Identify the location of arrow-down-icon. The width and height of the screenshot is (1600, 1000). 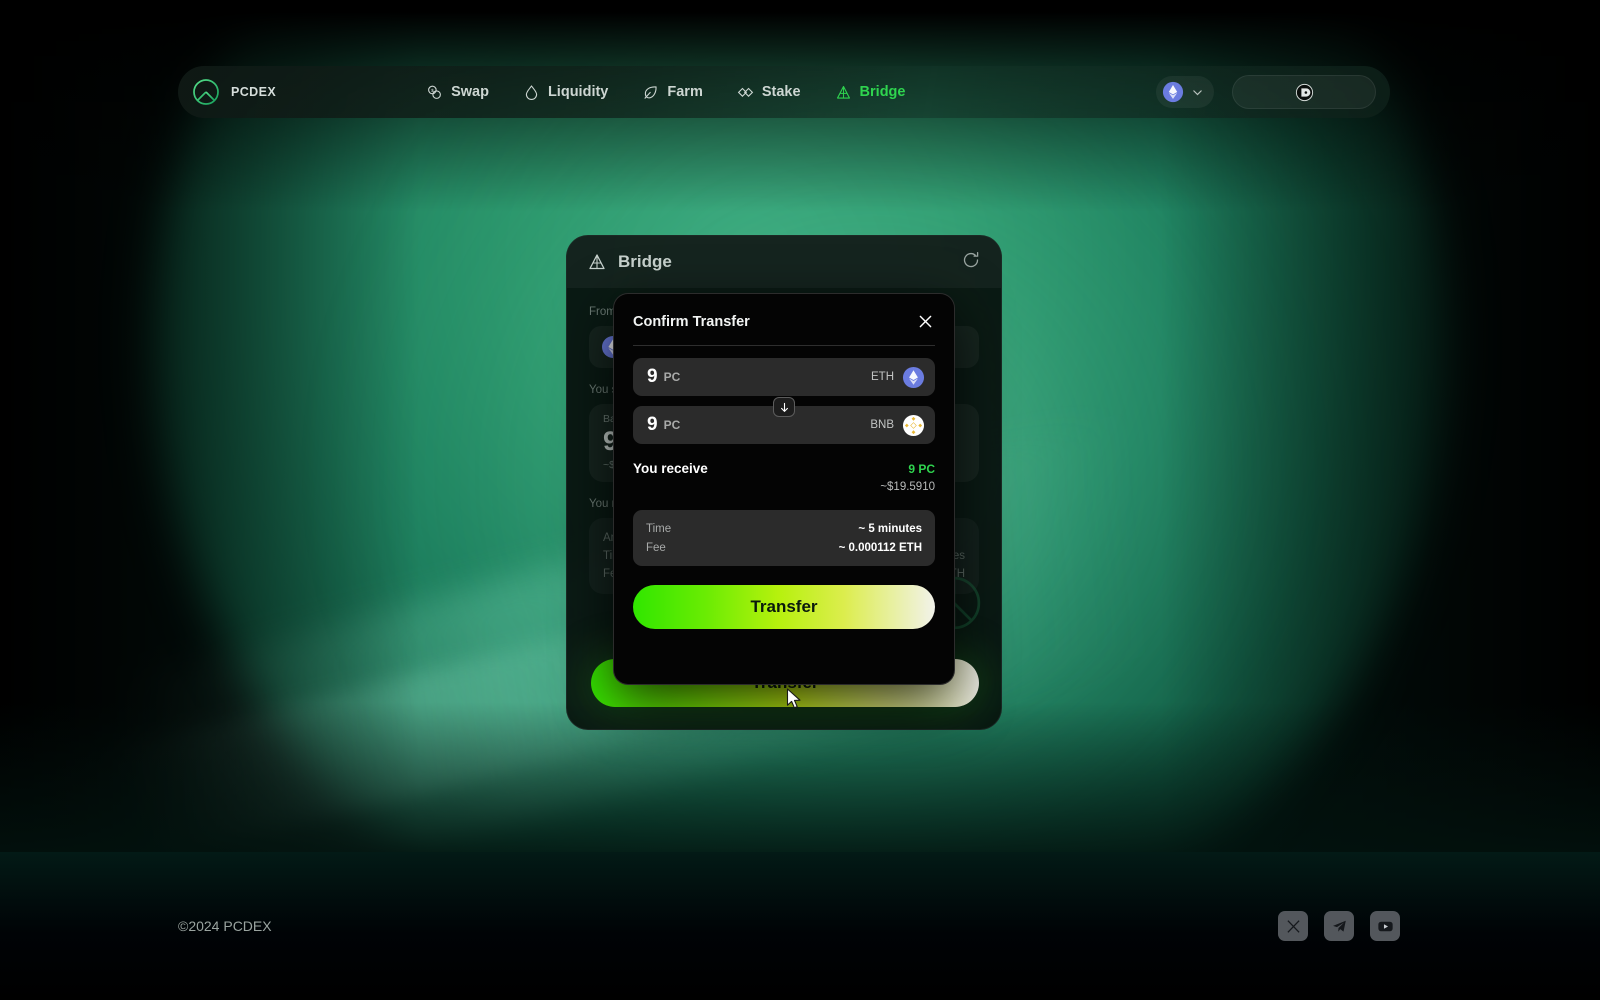
(784, 407).